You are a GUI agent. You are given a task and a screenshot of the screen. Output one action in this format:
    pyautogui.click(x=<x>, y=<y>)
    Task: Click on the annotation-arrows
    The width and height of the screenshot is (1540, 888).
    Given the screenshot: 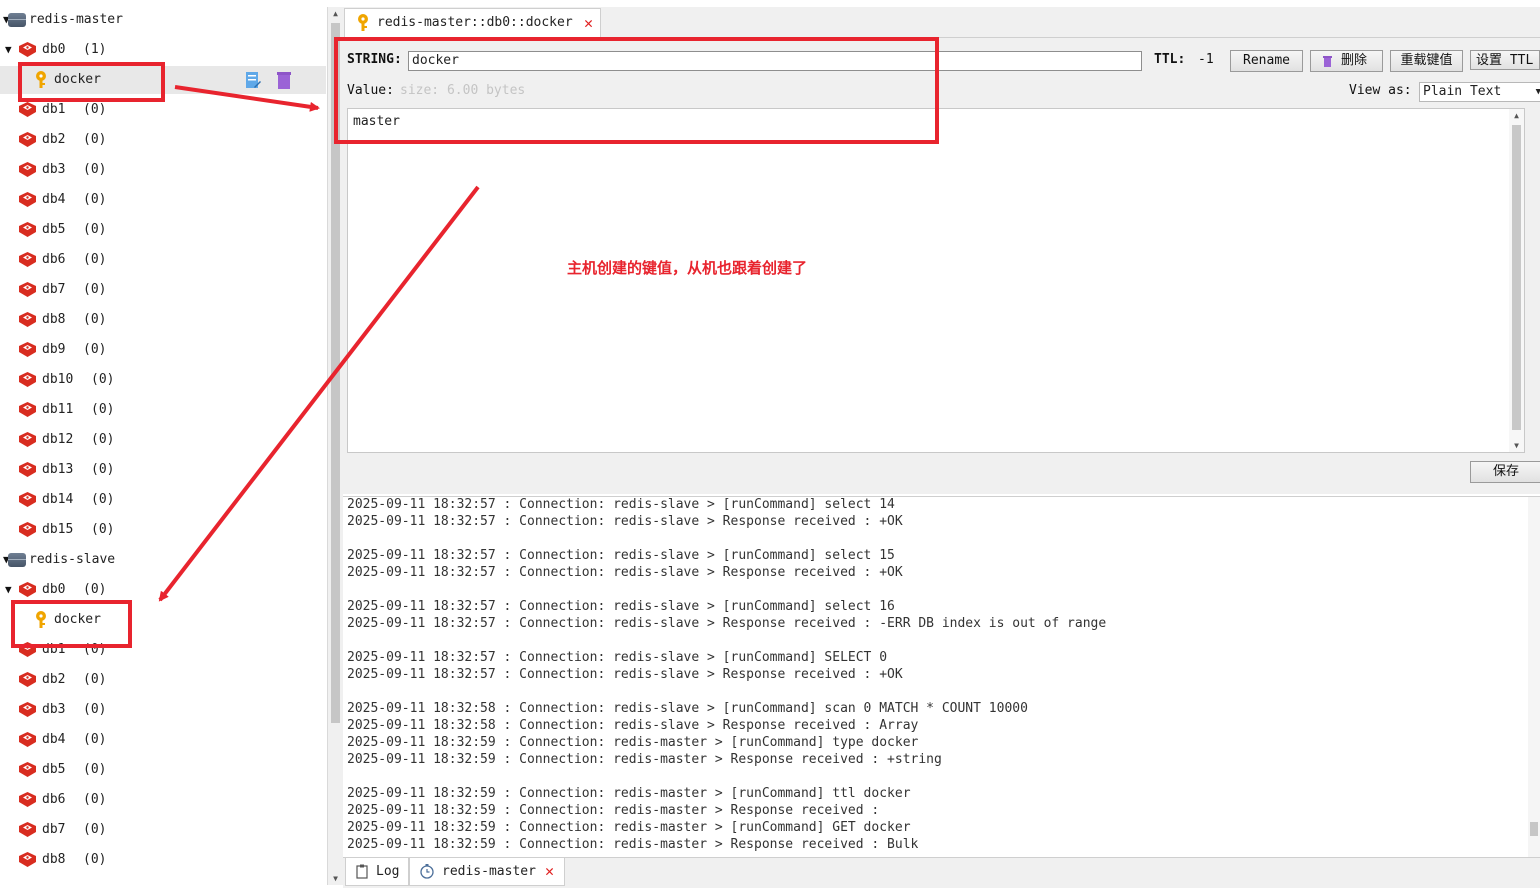 What is the action you would take?
    pyautogui.click(x=319, y=343)
    